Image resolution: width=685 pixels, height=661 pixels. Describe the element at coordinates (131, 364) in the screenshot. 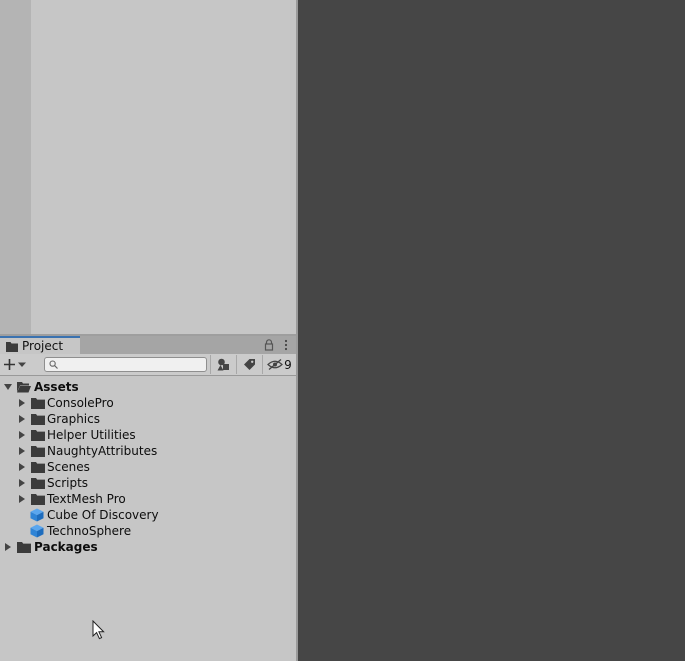

I see `search-input` at that location.